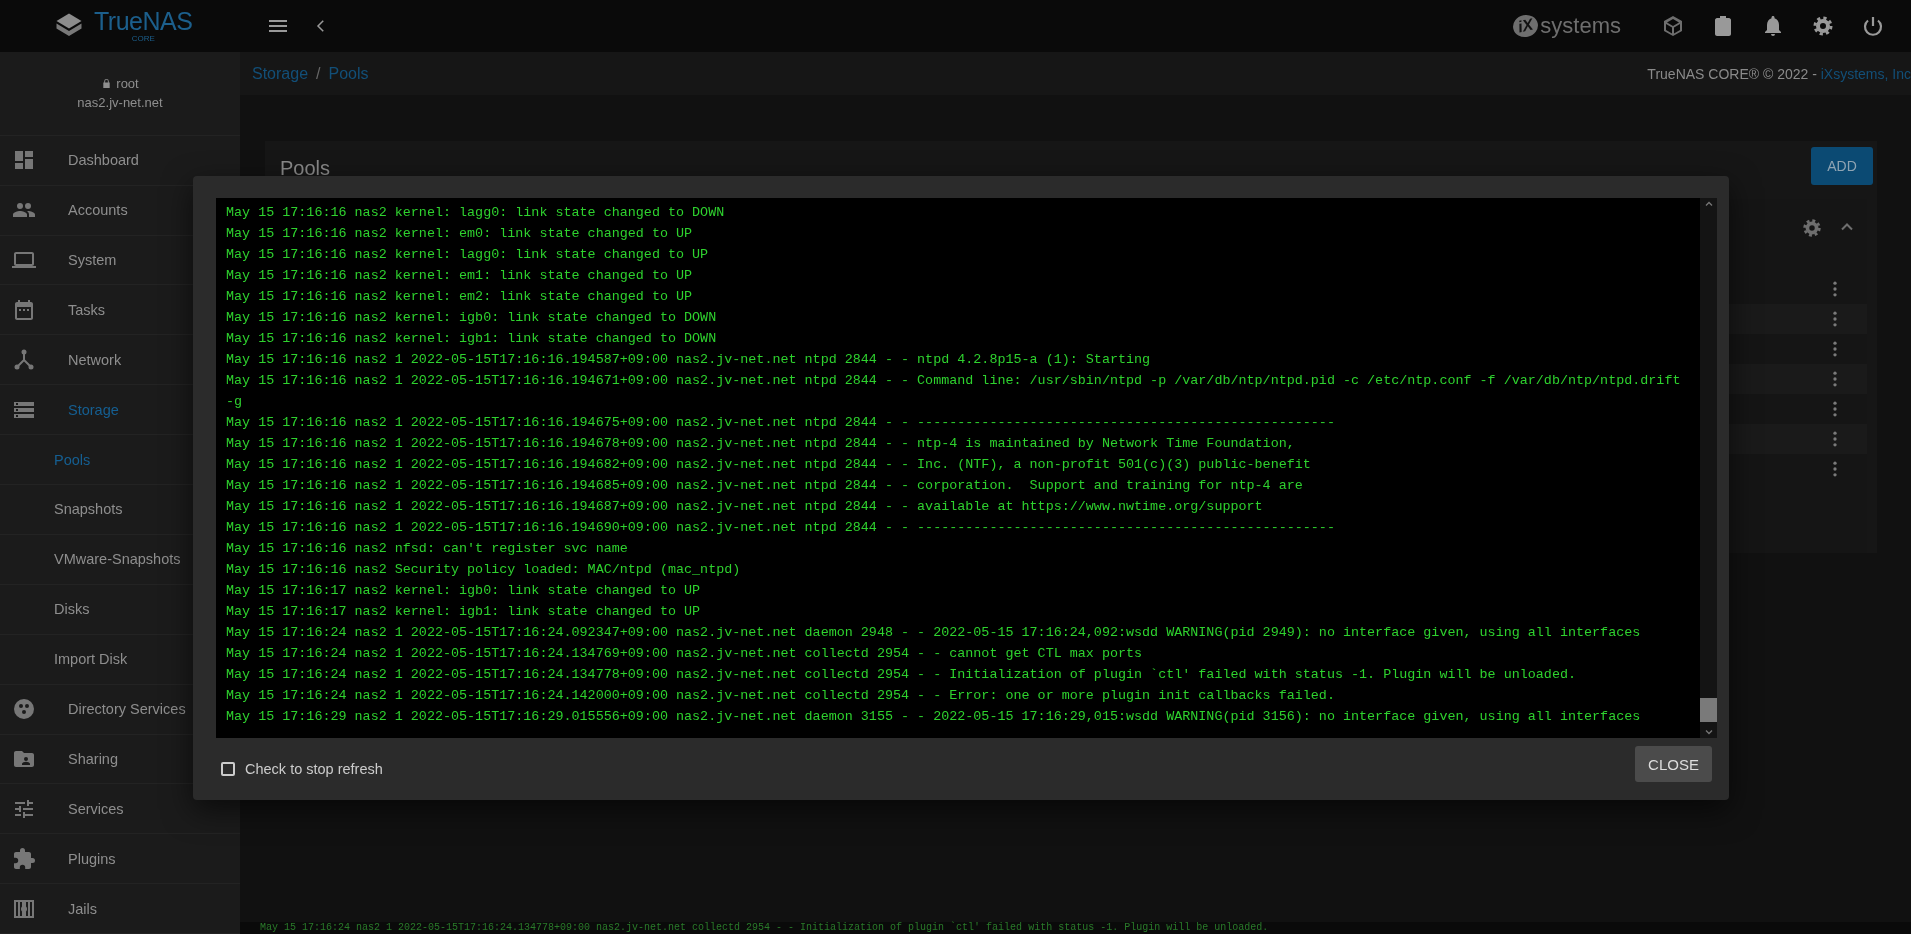  I want to click on settings-button, so click(1823, 26).